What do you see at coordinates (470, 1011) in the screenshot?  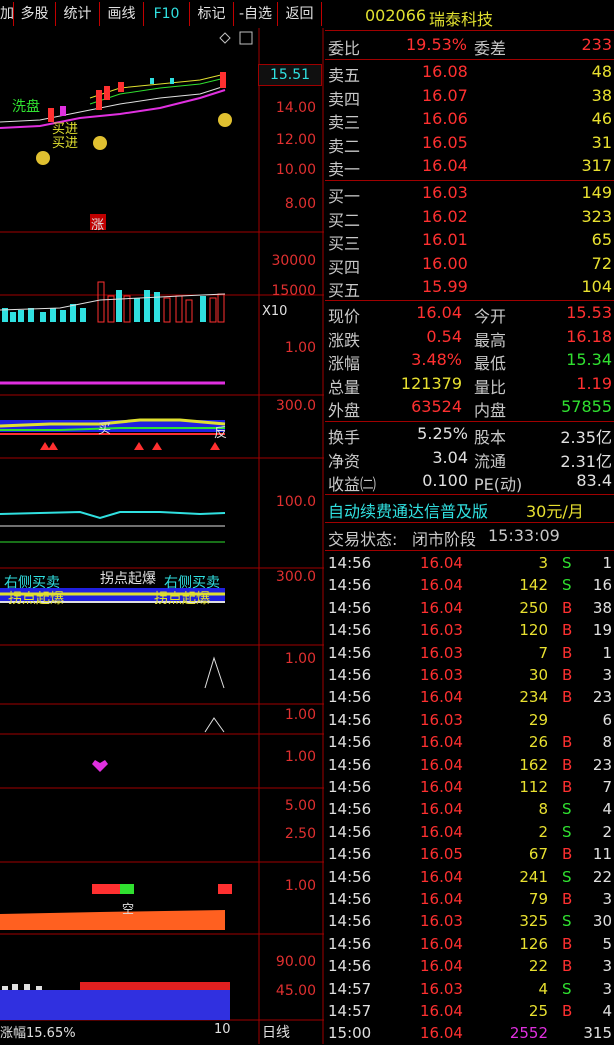 I see `tick-row: 14:57 16.04 25 B 4` at bounding box center [470, 1011].